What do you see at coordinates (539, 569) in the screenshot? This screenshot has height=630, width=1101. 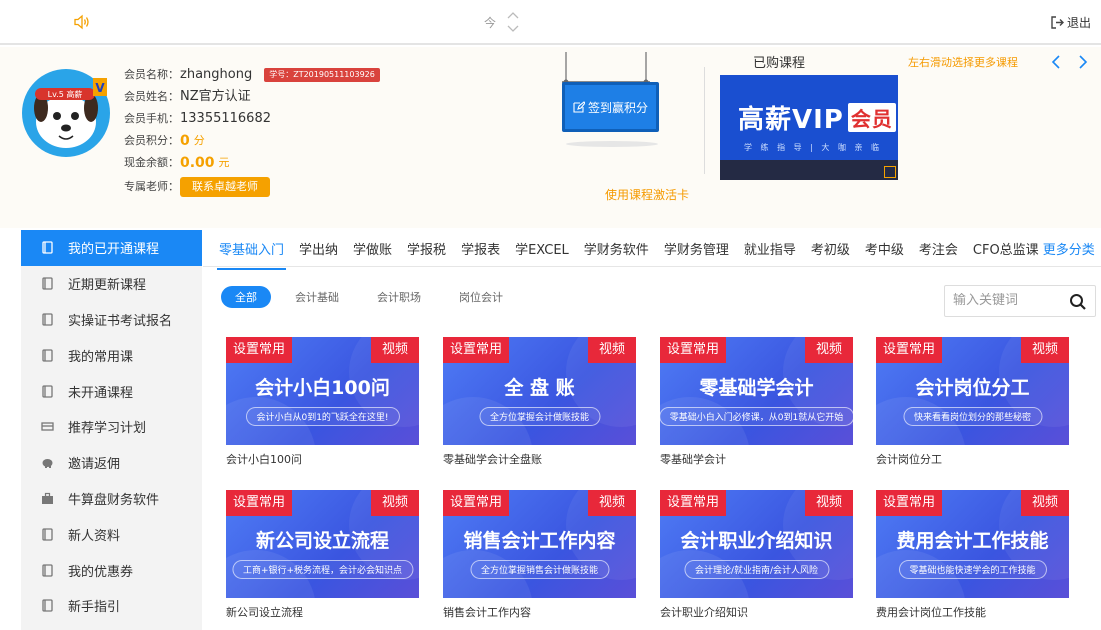 I see `thumbnail-subtitle: 全方位掌握销售会计做账技能` at bounding box center [539, 569].